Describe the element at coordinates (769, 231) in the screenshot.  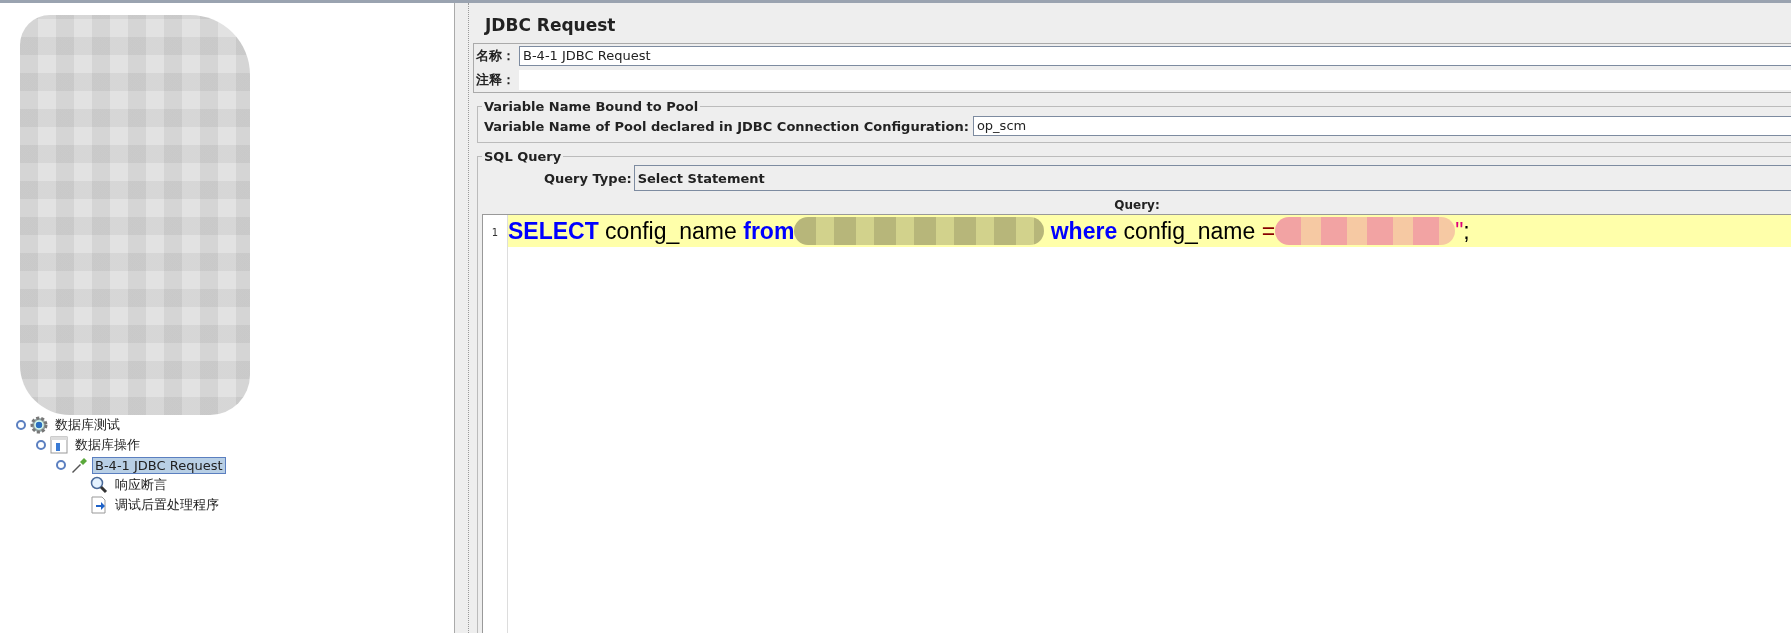
I see `code-token: from` at that location.